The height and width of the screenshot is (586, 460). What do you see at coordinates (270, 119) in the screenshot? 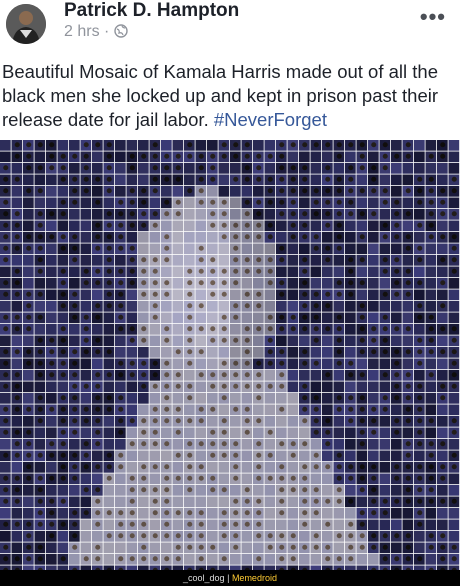
I see `hashtag-link: #NeverForget` at bounding box center [270, 119].